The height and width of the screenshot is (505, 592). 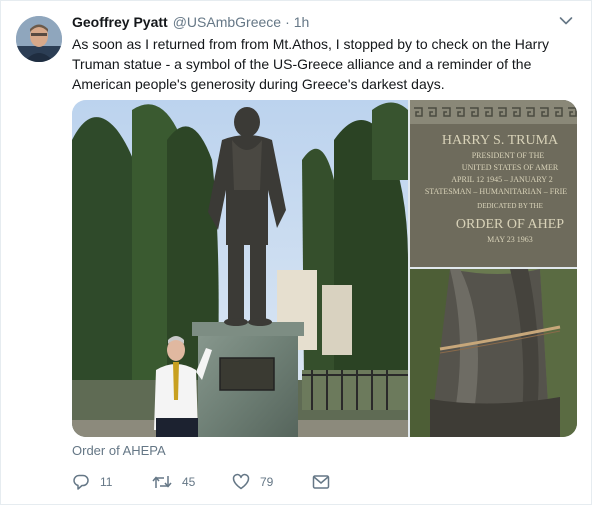 What do you see at coordinates (501, 179) in the screenshot?
I see `plaque-line-4: APRIL 12 1945 – JANUARY 2` at bounding box center [501, 179].